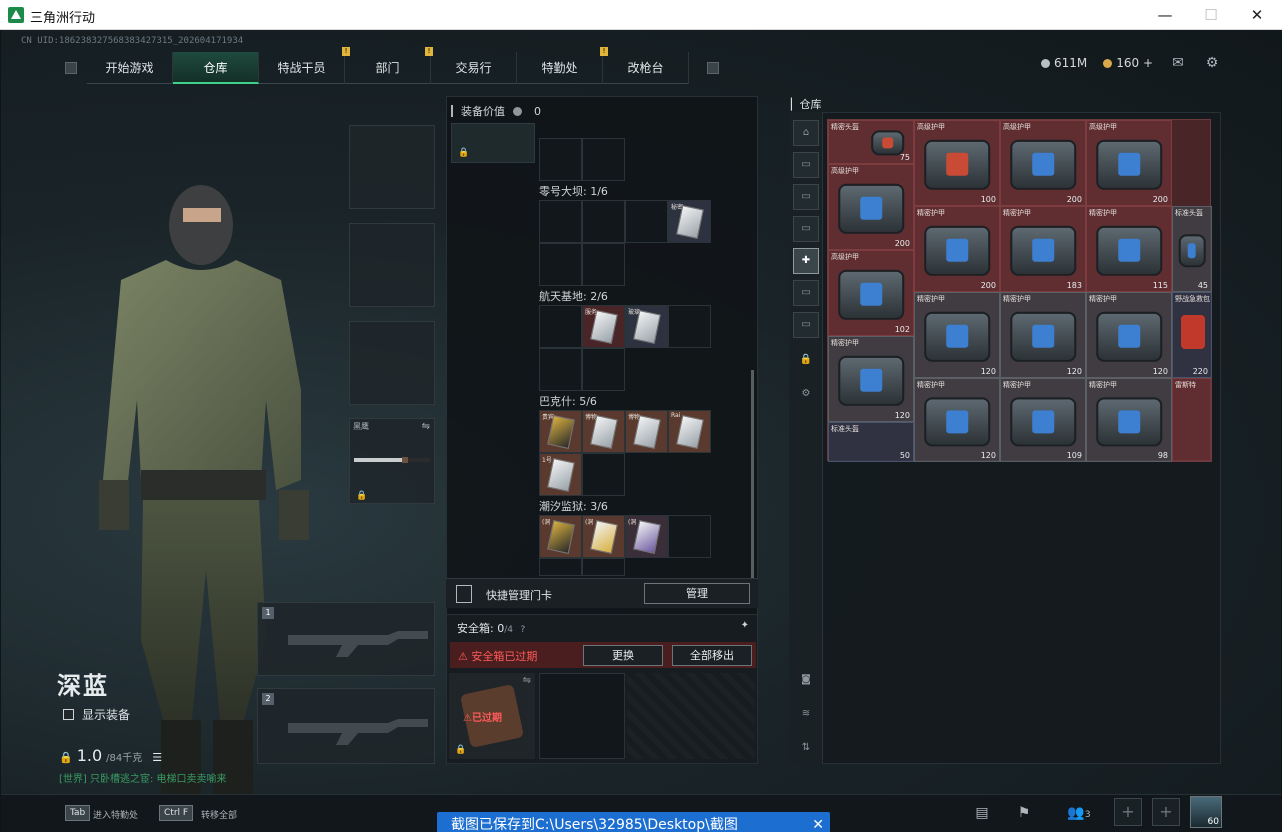  I want to click on world-chat-line: [世界] 只卧槽逃之宦: 电梯口卖卖喻来, so click(143, 777).